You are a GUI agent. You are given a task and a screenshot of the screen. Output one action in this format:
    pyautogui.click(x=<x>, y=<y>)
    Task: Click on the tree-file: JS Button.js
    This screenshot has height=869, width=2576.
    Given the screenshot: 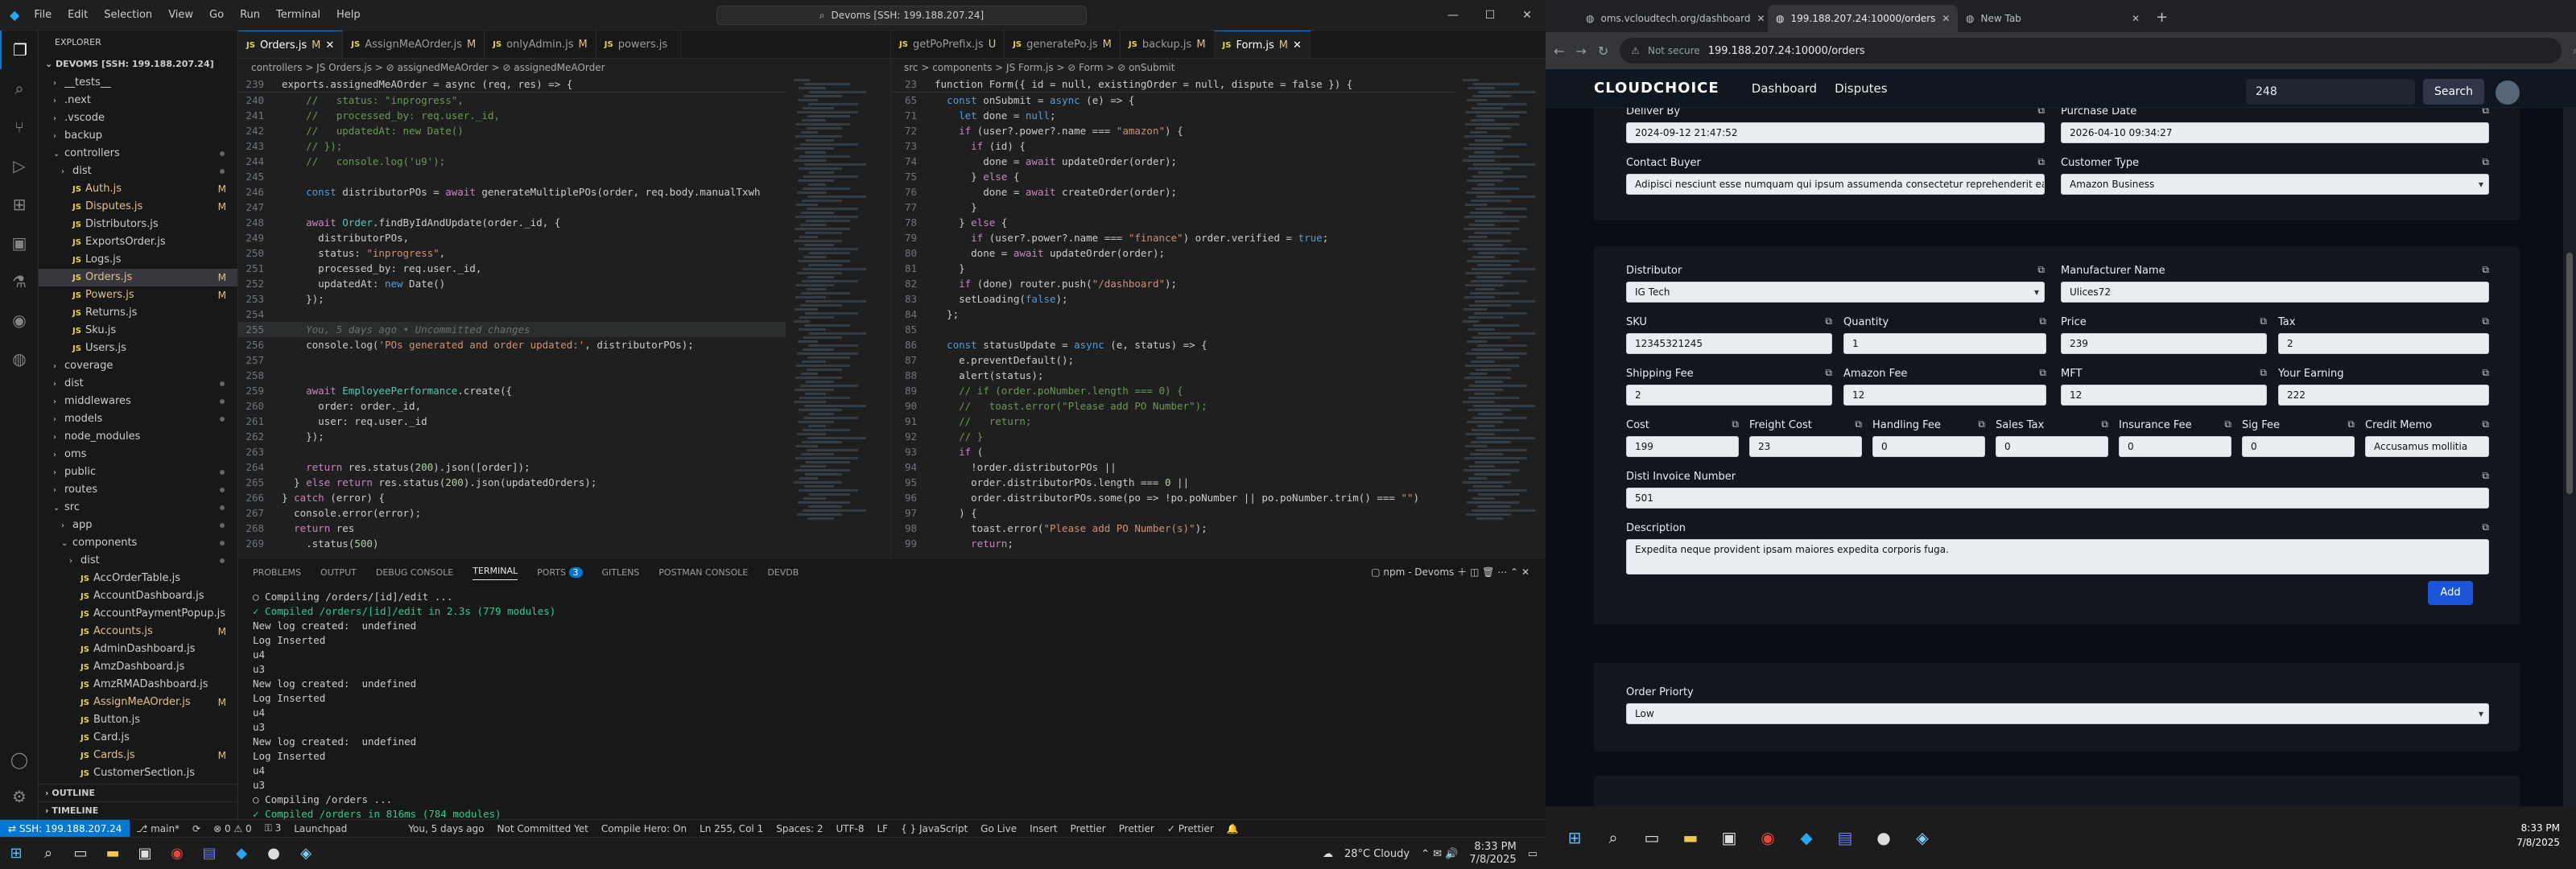 What is the action you would take?
    pyautogui.click(x=138, y=720)
    